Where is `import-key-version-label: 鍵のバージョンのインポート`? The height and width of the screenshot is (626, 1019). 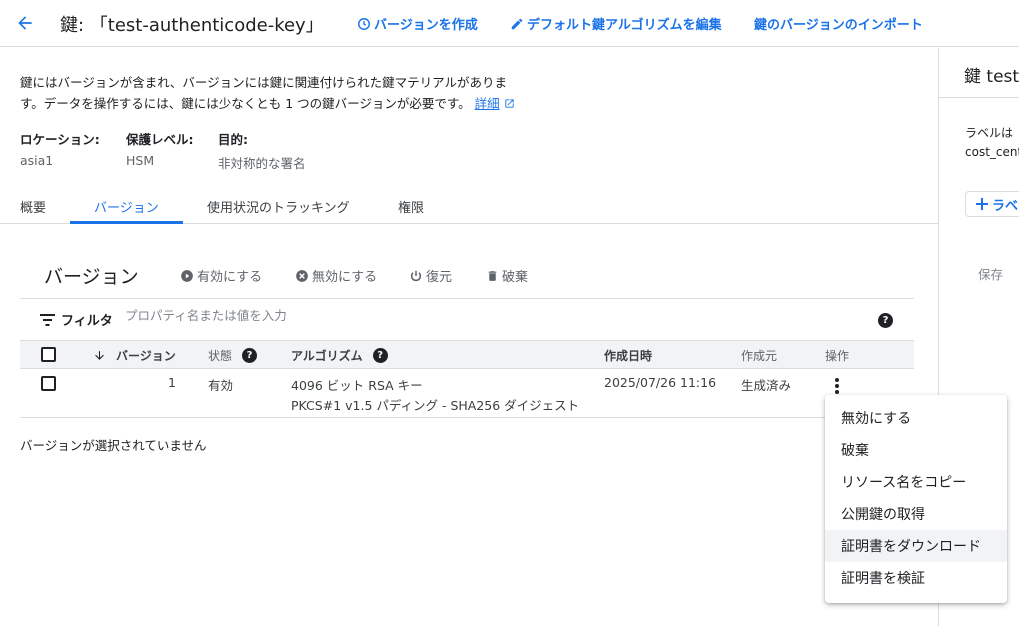
import-key-version-label: 鍵のバージョンのインポート is located at coordinates (838, 25).